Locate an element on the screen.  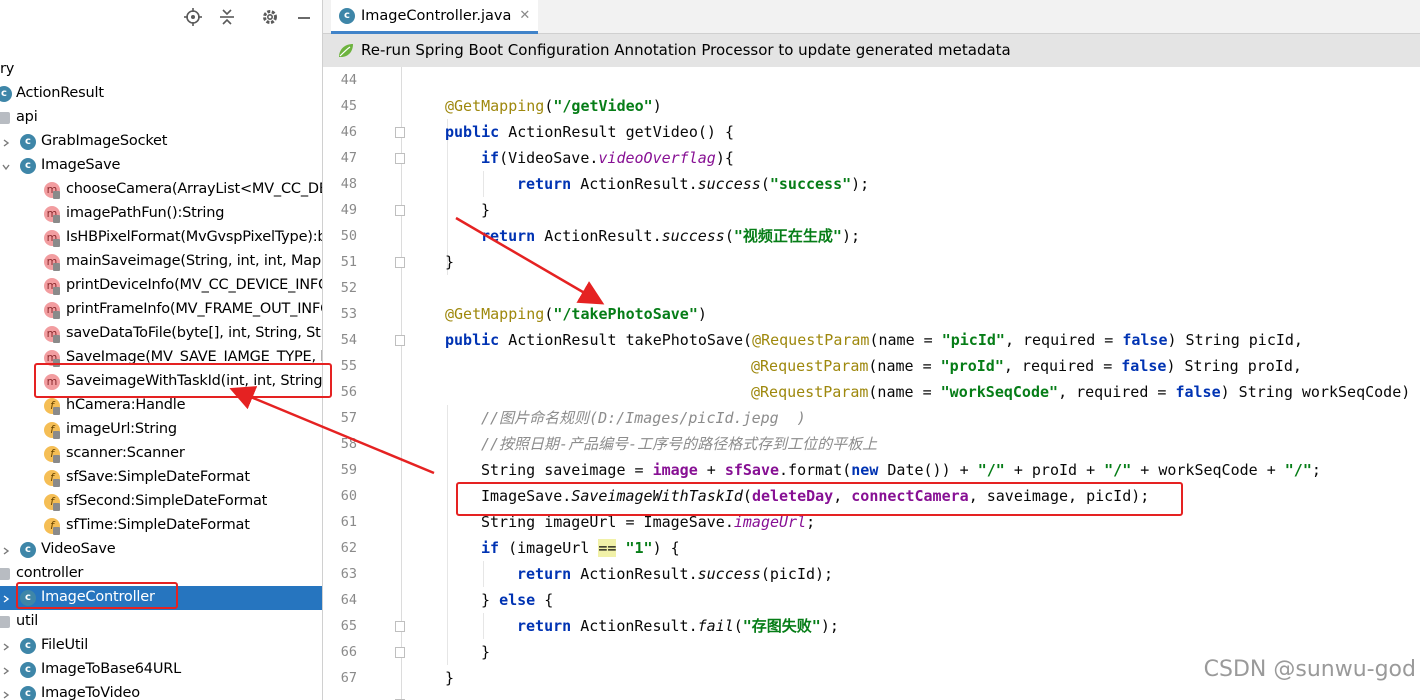
tree-item-method: m IsHBPixelFormat(MvGvspPixelType):bo is located at coordinates (161, 238).